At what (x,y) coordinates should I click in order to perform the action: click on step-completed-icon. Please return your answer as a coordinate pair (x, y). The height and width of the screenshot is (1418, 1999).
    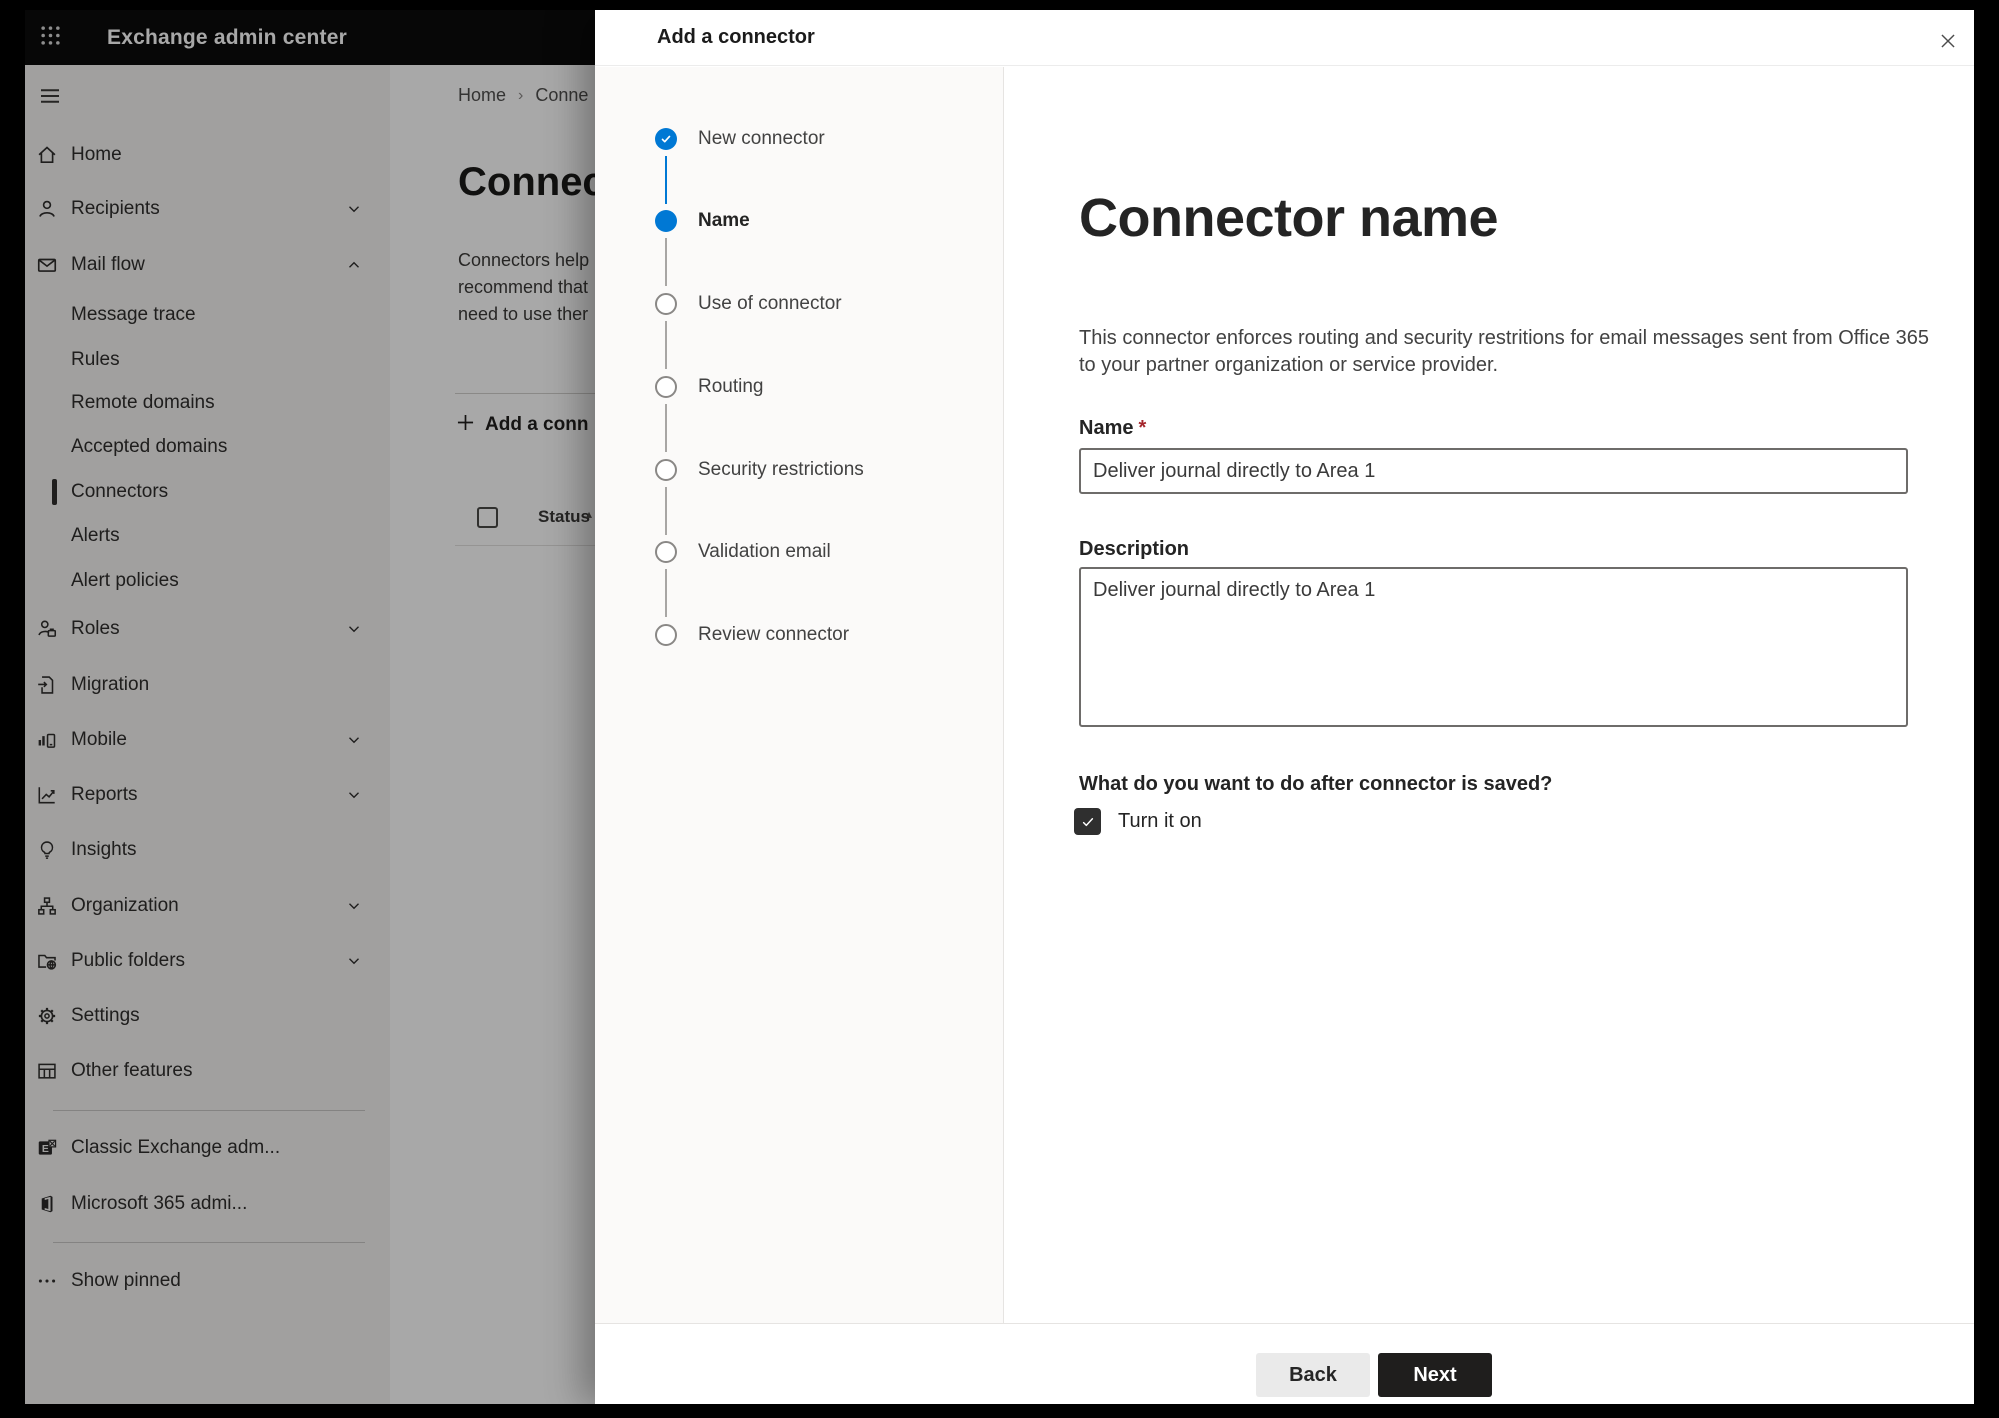
    Looking at the image, I should click on (666, 139).